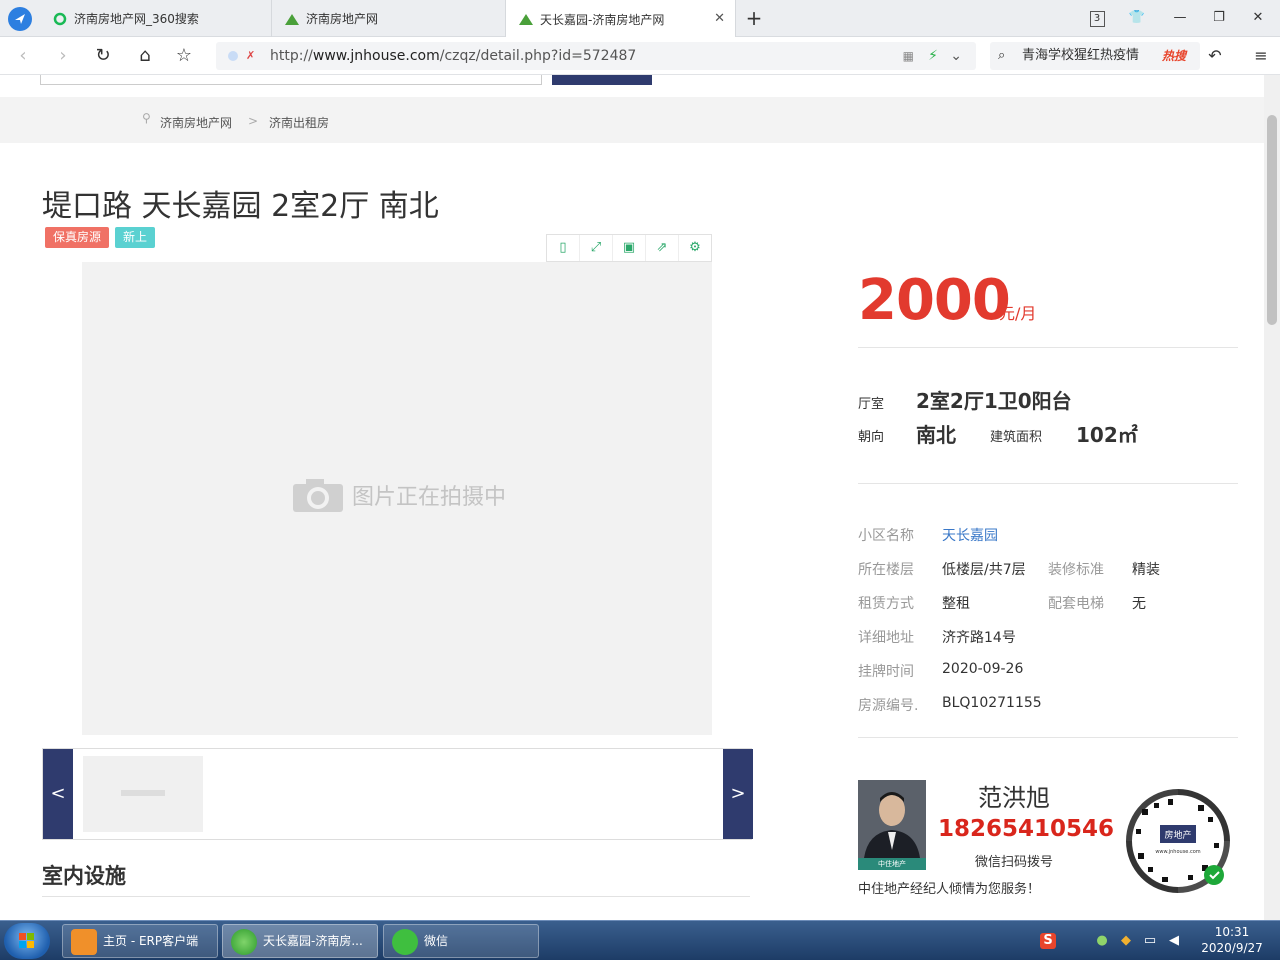 This screenshot has height=963, width=1280. Describe the element at coordinates (719, 18) in the screenshot. I see `close-tab-icon: ✕` at that location.